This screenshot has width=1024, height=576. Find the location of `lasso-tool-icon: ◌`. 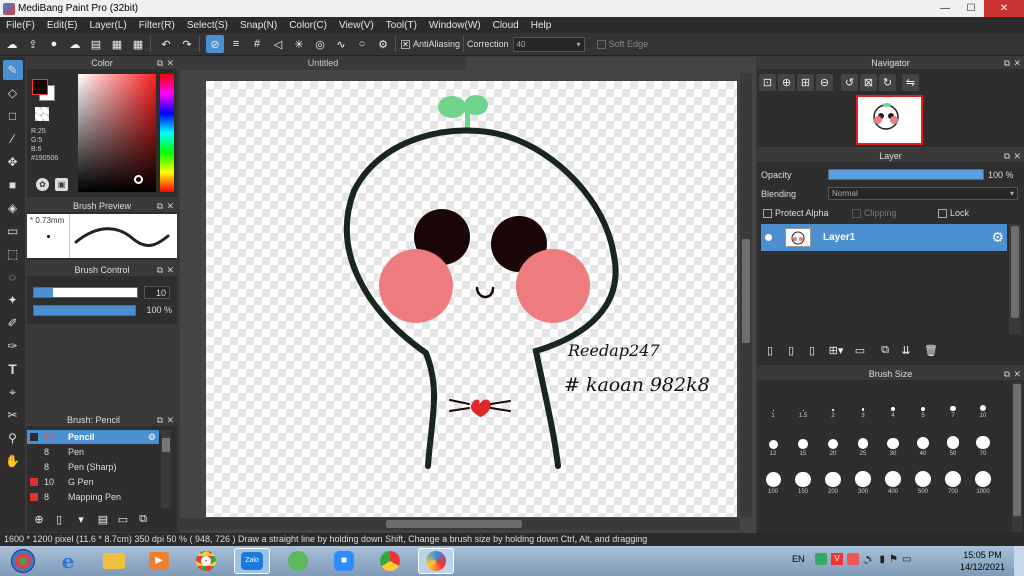

lasso-tool-icon: ◌ is located at coordinates (13, 277).